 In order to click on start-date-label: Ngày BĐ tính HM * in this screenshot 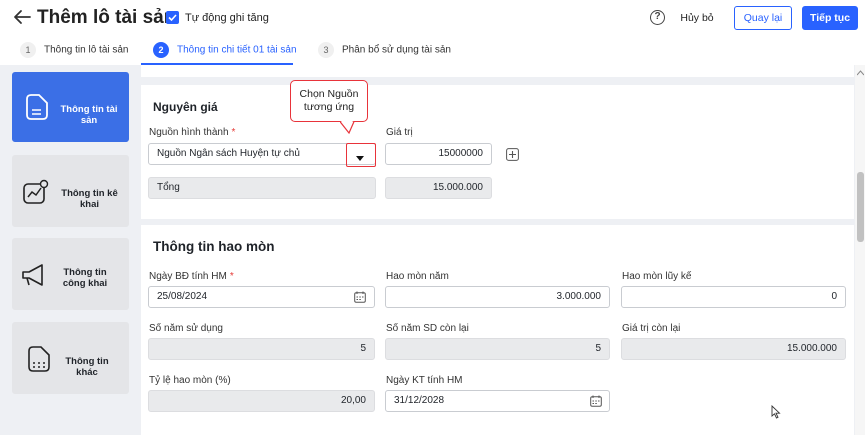, I will do `click(191, 276)`.